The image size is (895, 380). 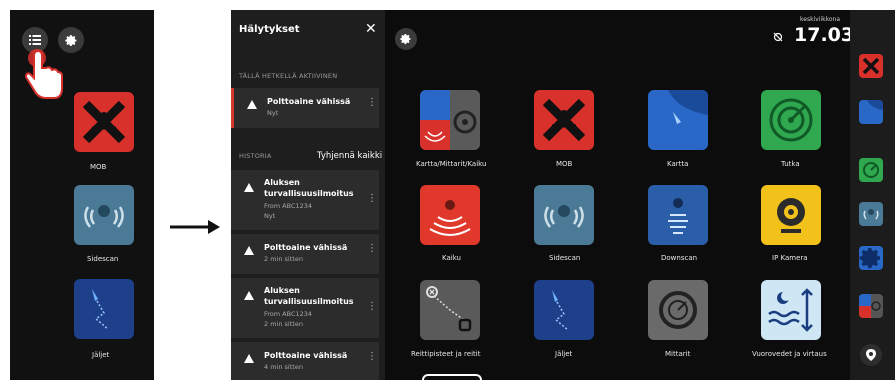 What do you see at coordinates (871, 66) in the screenshot?
I see `sidebar-item-mob` at bounding box center [871, 66].